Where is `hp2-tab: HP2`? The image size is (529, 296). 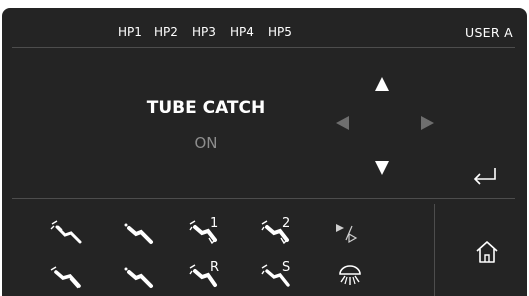
hp2-tab: HP2 is located at coordinates (166, 32).